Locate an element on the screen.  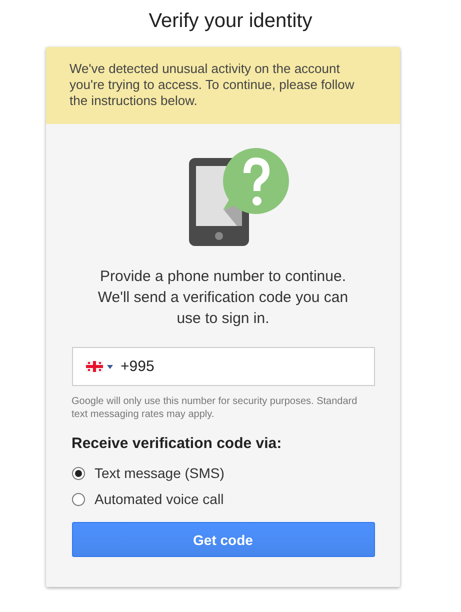
phone-field: +995 is located at coordinates (223, 366).